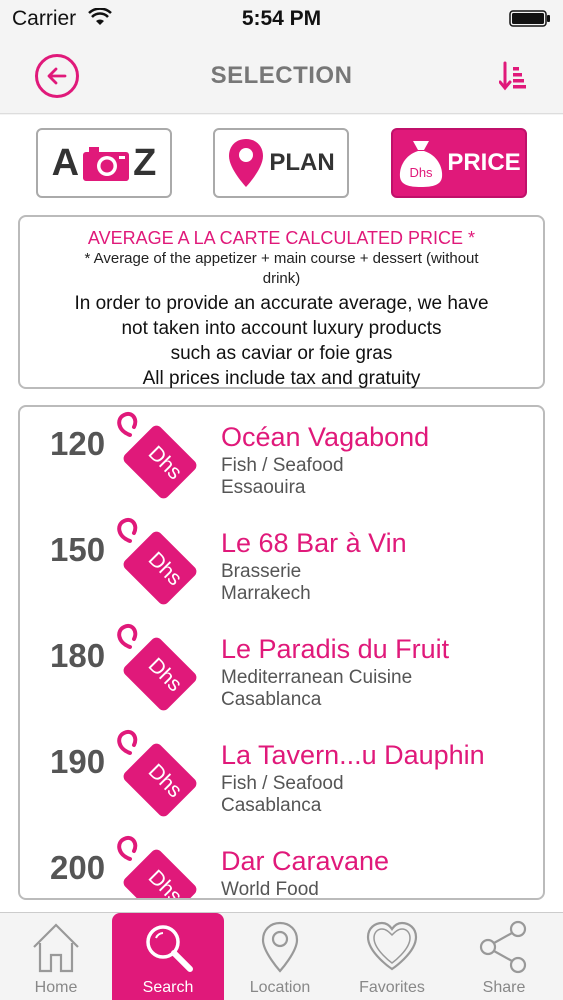 The image size is (563, 1000). What do you see at coordinates (266, 593) in the screenshot?
I see `item-city: Marrakech` at bounding box center [266, 593].